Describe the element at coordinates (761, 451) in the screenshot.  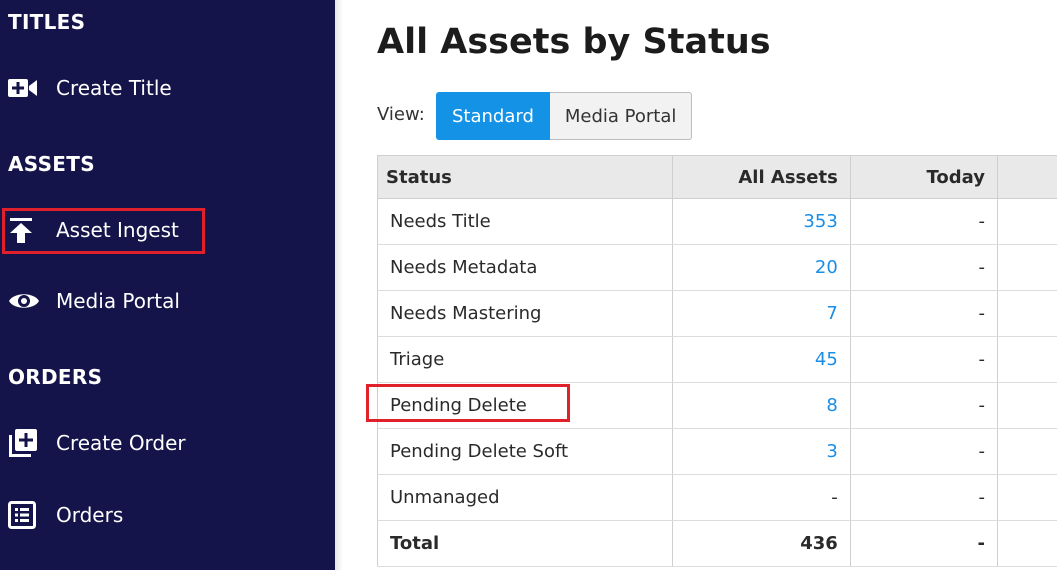
I see `row-all-assets-link: 3` at that location.